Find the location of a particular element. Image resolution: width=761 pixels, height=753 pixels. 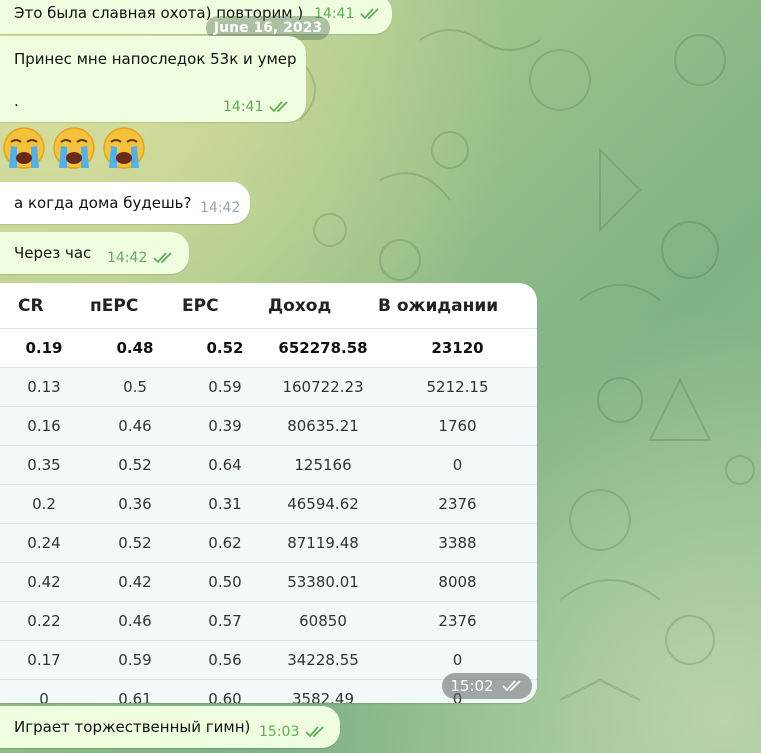

table-cell: 652278.58 is located at coordinates (323, 348).